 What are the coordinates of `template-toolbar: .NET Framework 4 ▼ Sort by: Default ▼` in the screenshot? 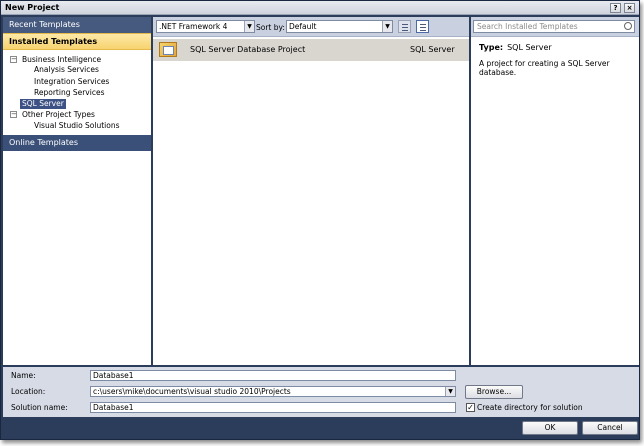 It's located at (311, 27).